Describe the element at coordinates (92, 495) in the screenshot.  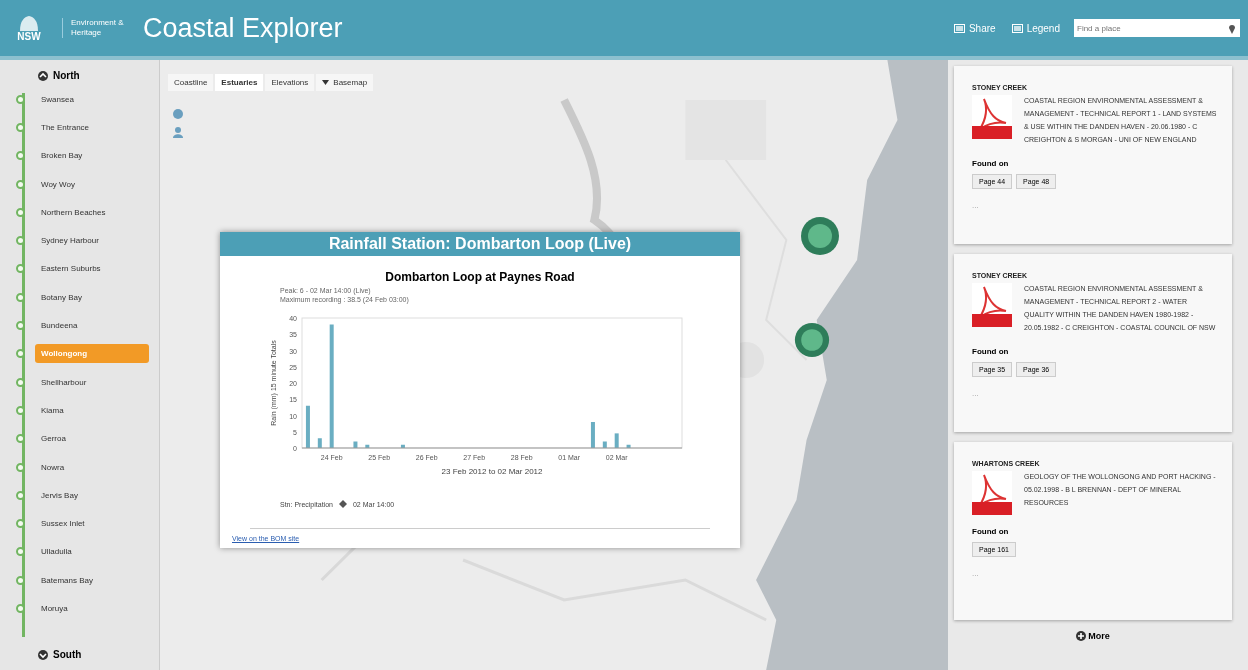
I see `sidebar-item: Jervis Bay` at that location.